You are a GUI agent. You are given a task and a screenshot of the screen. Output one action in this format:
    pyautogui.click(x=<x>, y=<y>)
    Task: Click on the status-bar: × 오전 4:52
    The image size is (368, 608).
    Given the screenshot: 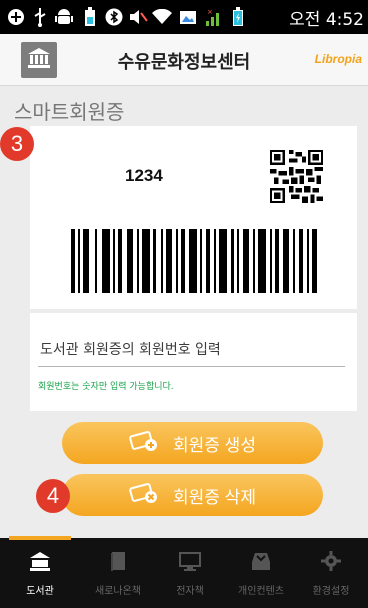 What is the action you would take?
    pyautogui.click(x=184, y=17)
    